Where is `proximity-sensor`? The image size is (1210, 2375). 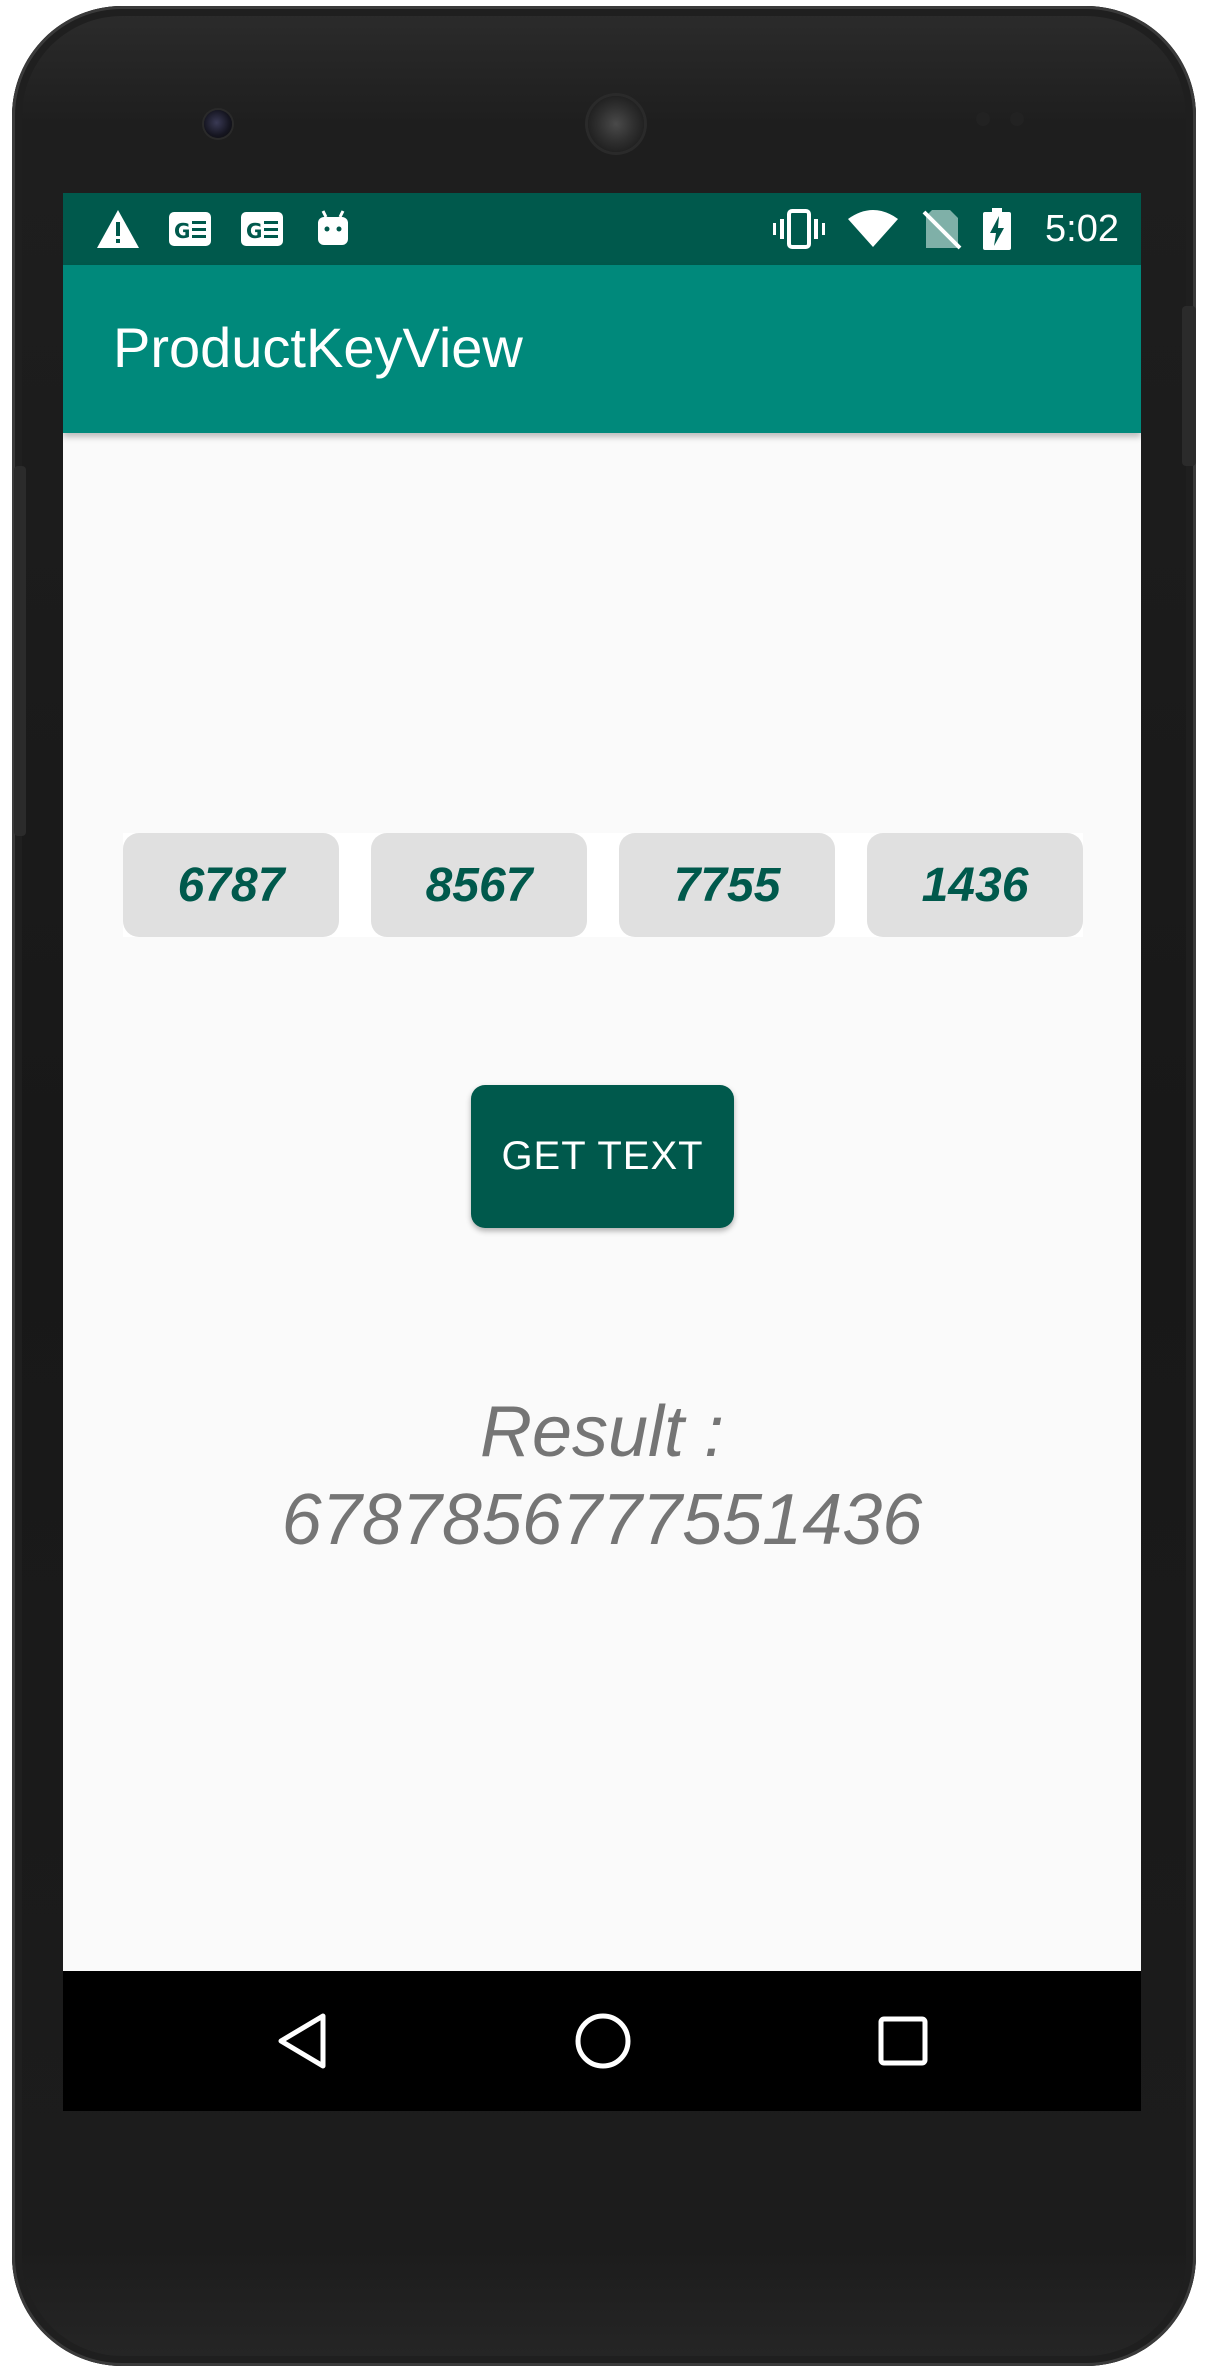
proximity-sensor is located at coordinates (983, 119).